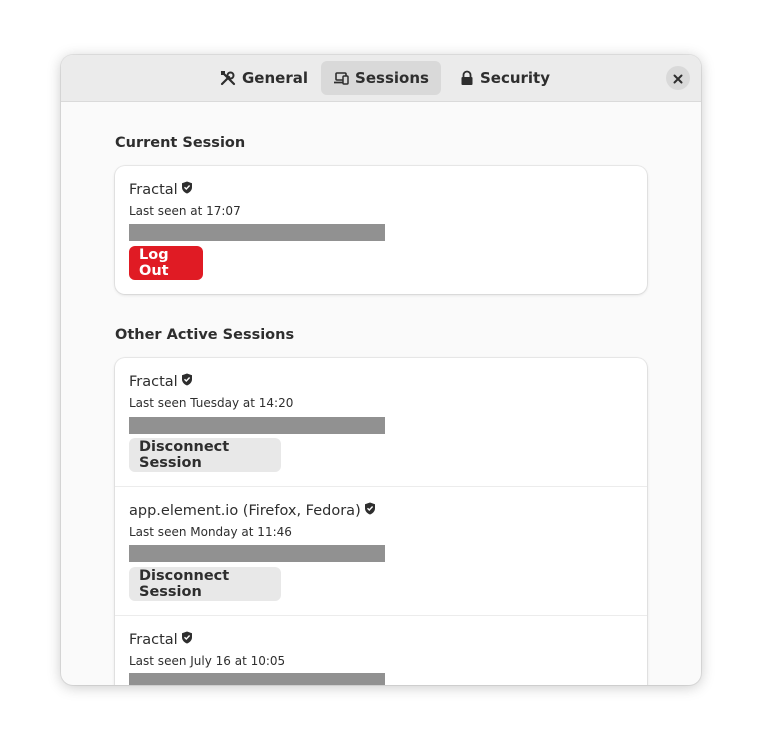  Describe the element at coordinates (275, 78) in the screenshot. I see `tab-general-label: General` at that location.